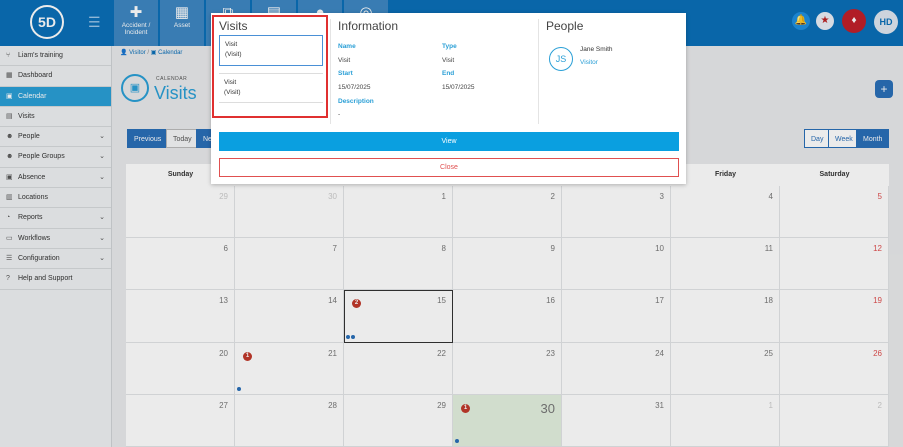 This screenshot has height=447, width=903. What do you see at coordinates (368, 26) in the screenshot?
I see `information-section-title: Information` at bounding box center [368, 26].